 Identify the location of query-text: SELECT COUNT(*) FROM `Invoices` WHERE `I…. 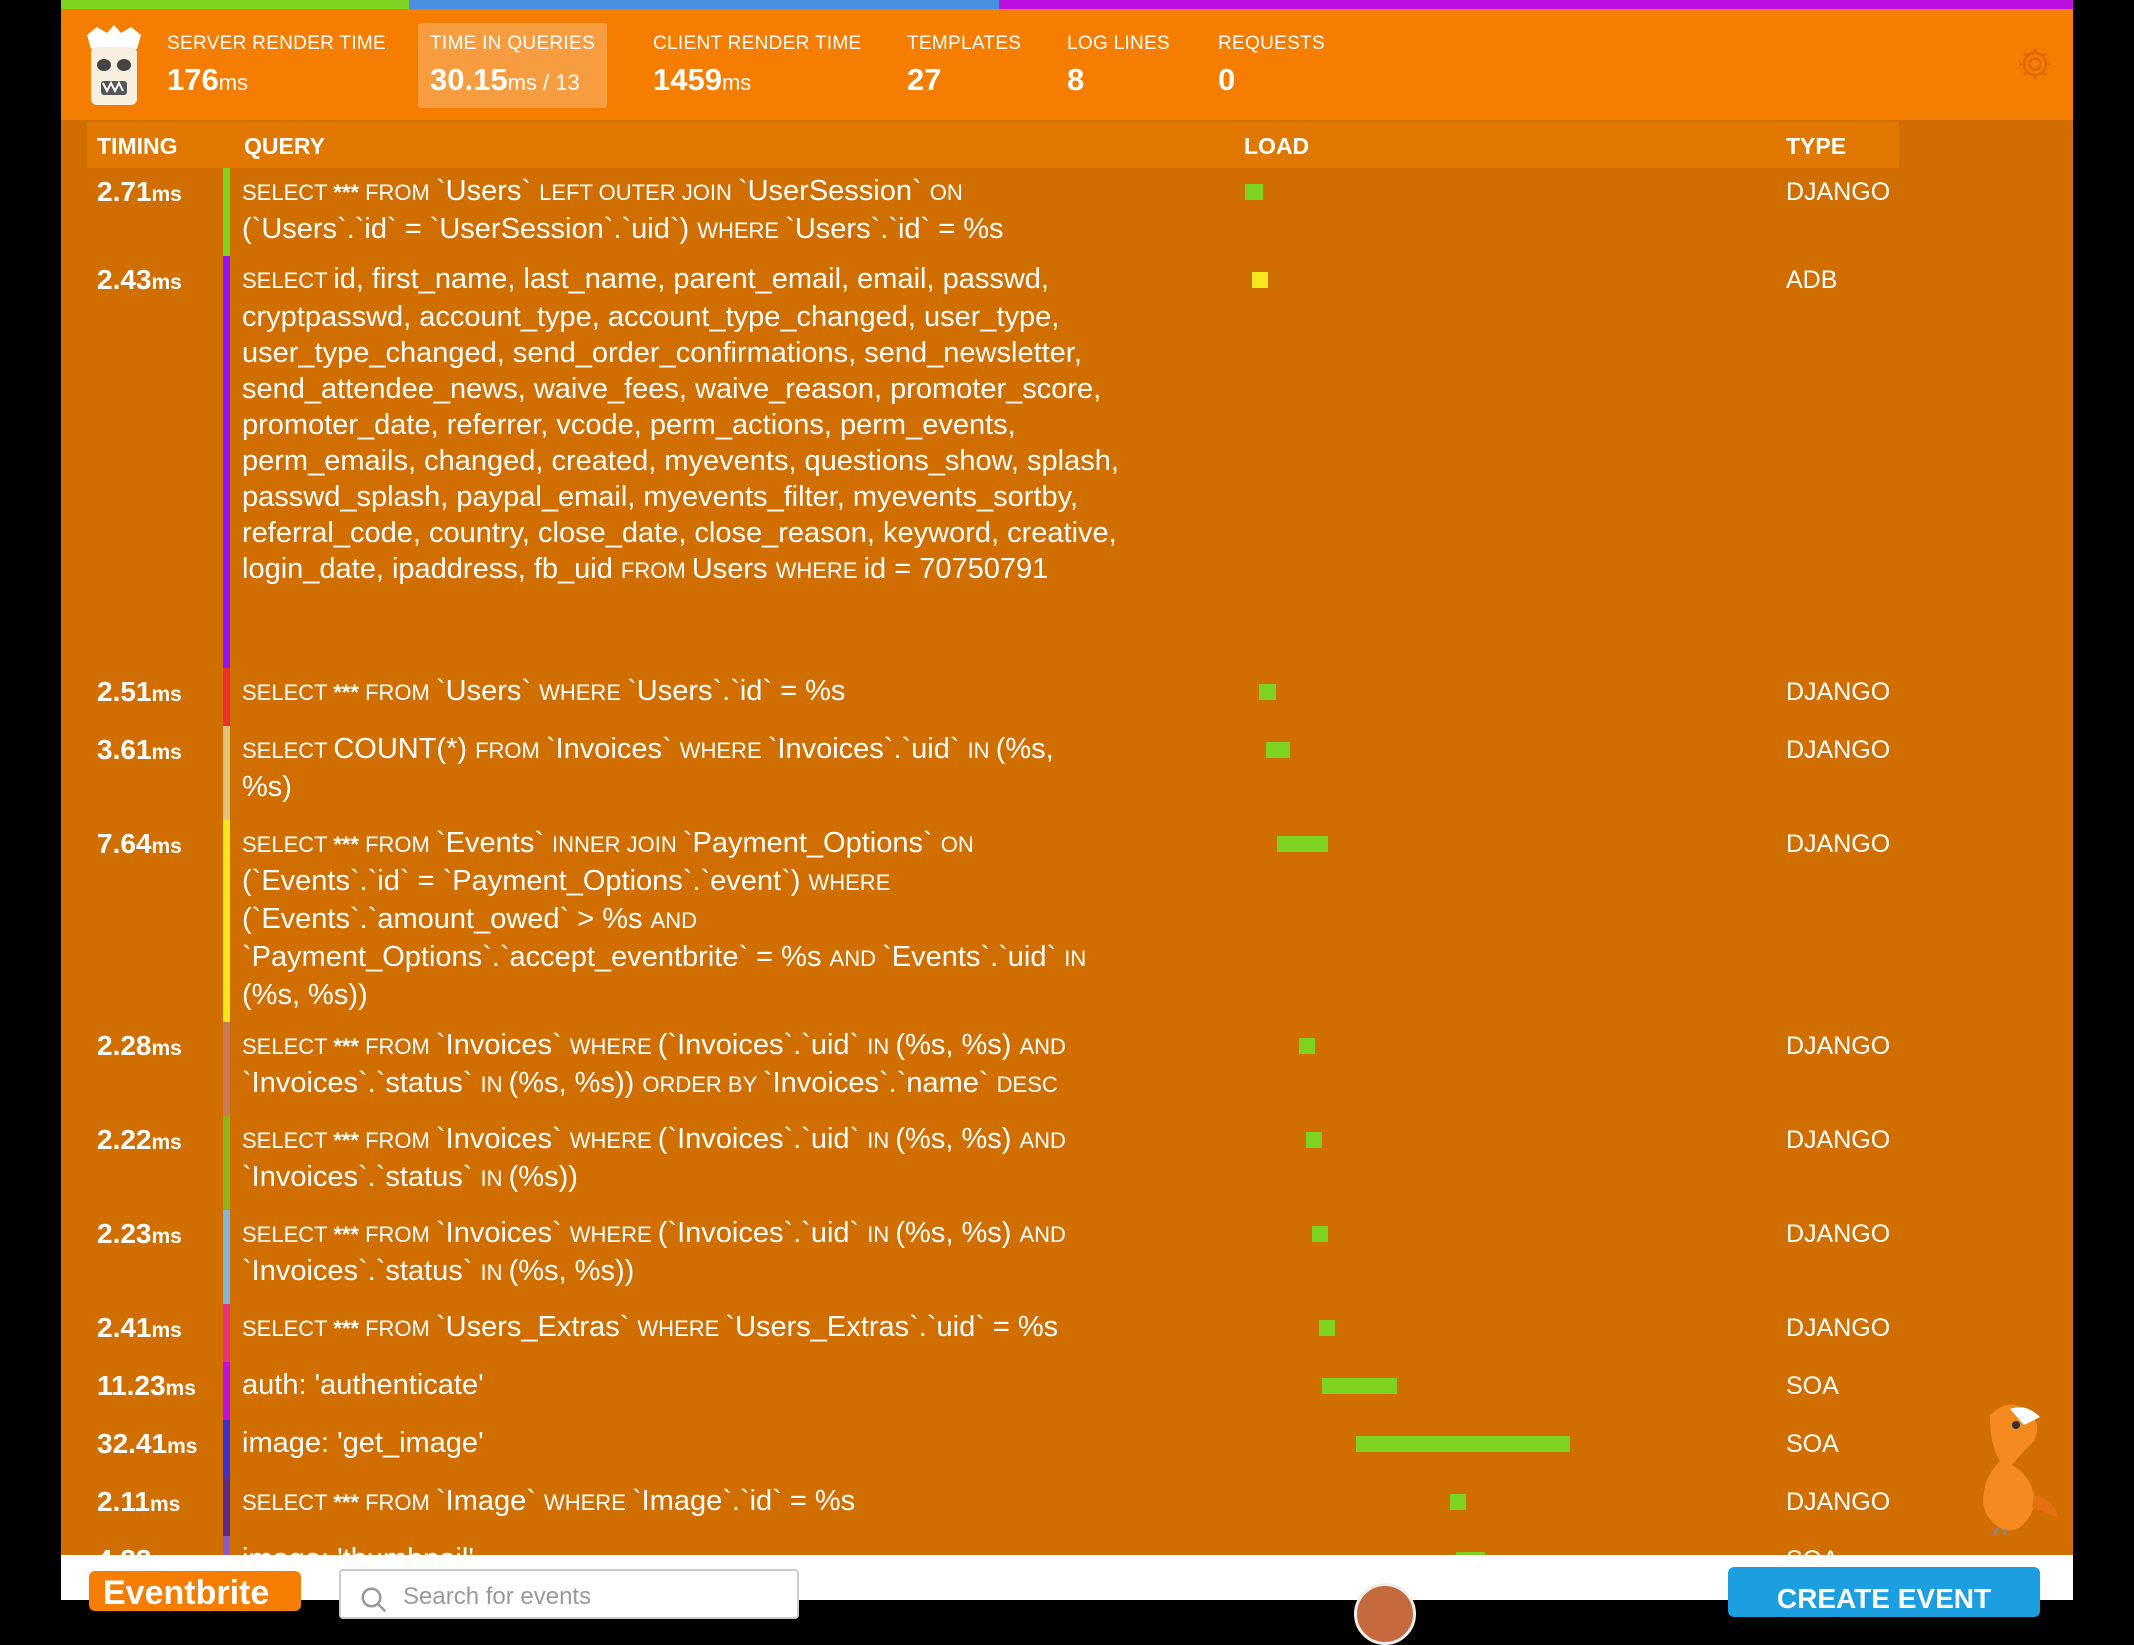
(767, 768).